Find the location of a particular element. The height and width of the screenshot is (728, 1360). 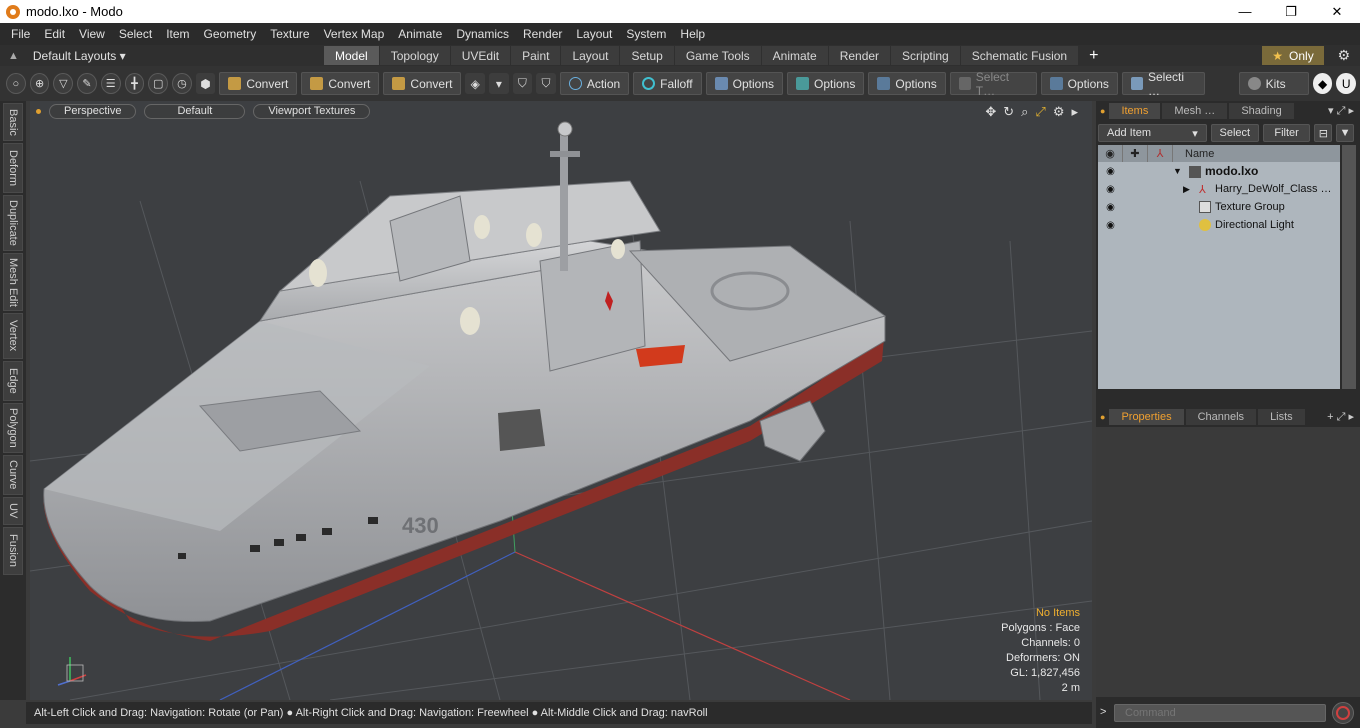

command-arrow-icon: > is located at coordinates (1103, 712).